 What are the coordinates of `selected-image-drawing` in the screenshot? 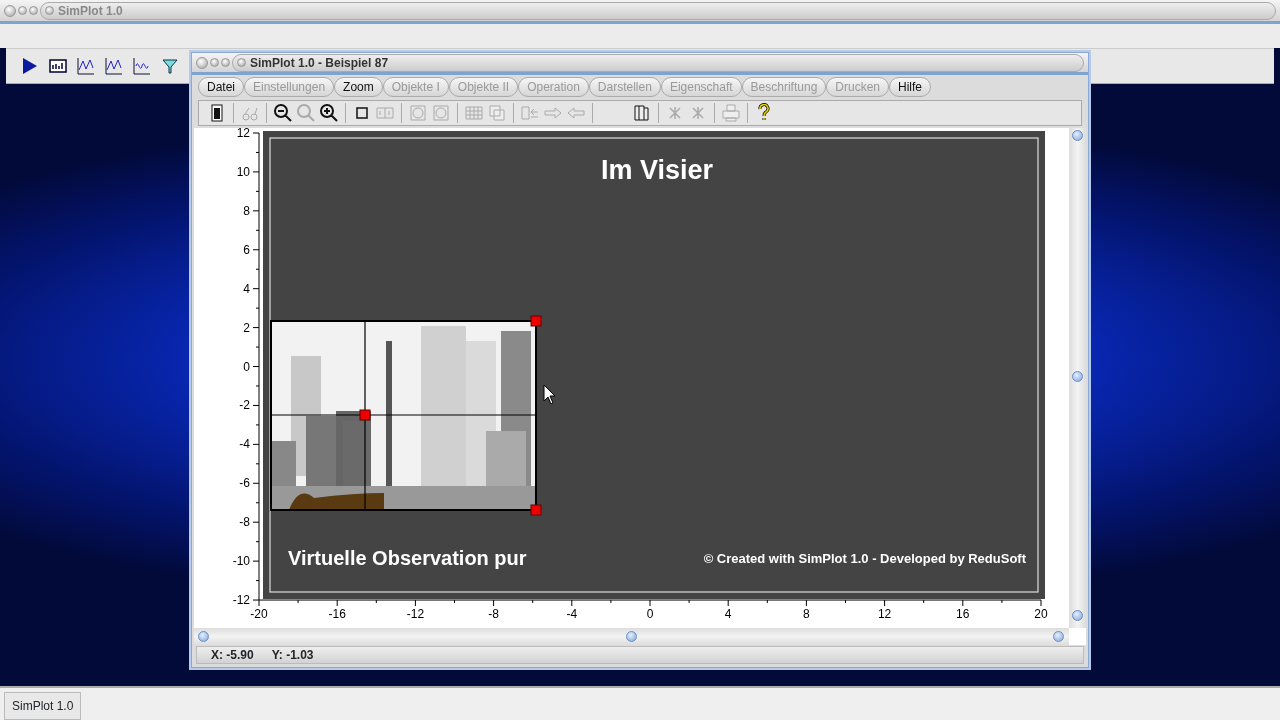 It's located at (406, 415).